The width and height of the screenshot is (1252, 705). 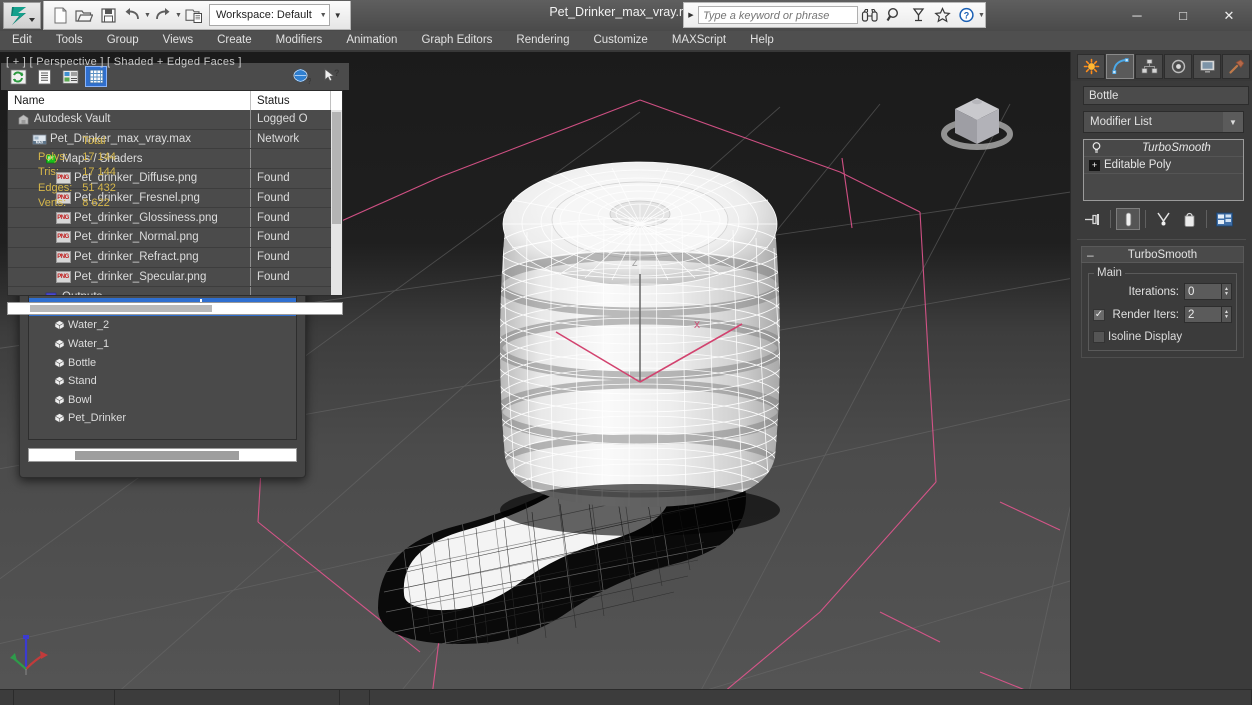 I want to click on asset-row-outputs: Outputs, so click(x=175, y=291).